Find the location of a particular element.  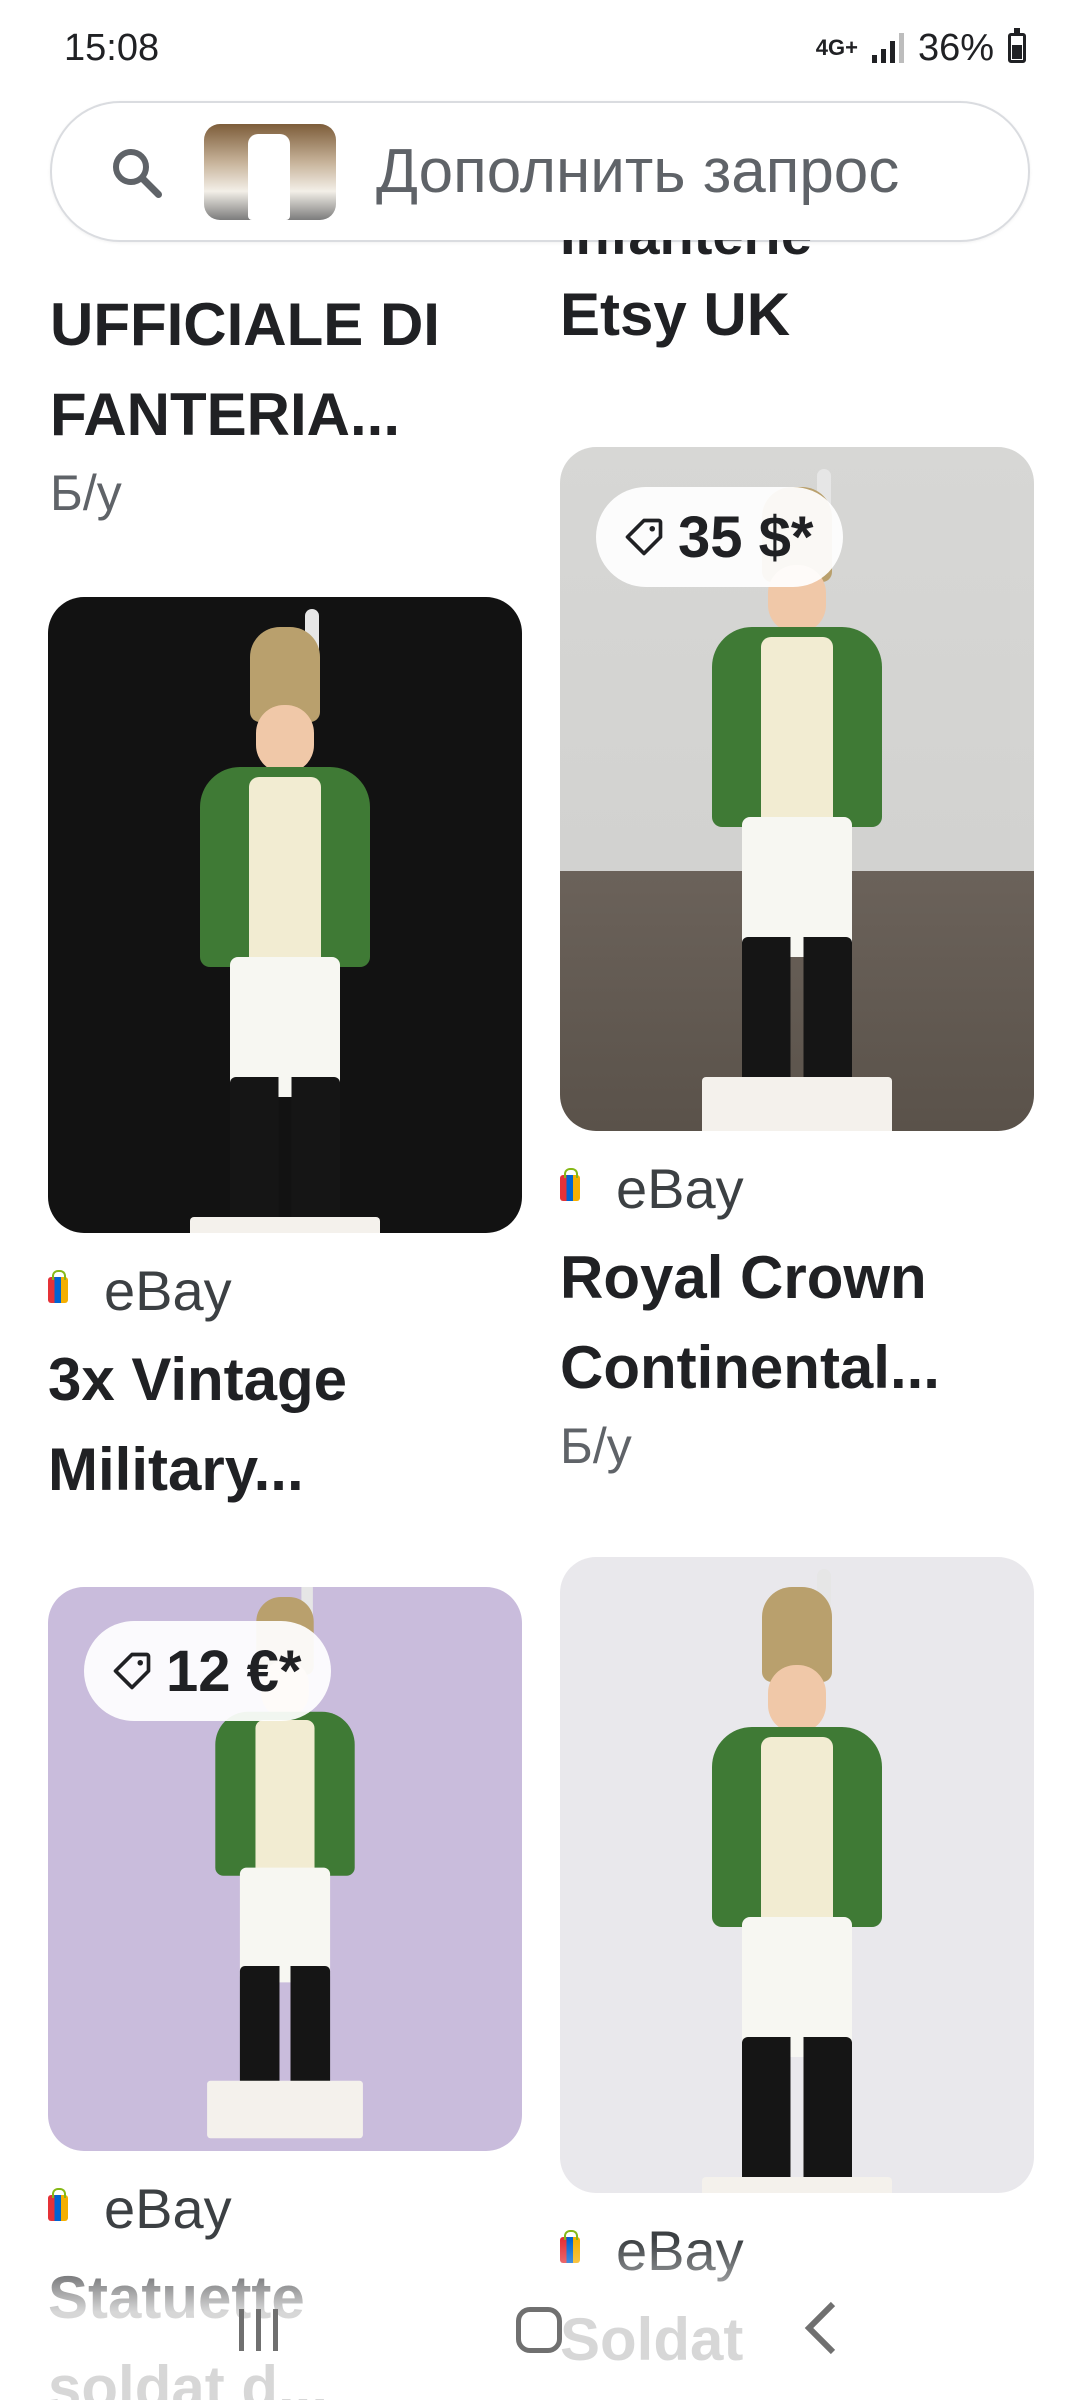

result-card: Infanterie Etsy UK is located at coordinates (797, 305).